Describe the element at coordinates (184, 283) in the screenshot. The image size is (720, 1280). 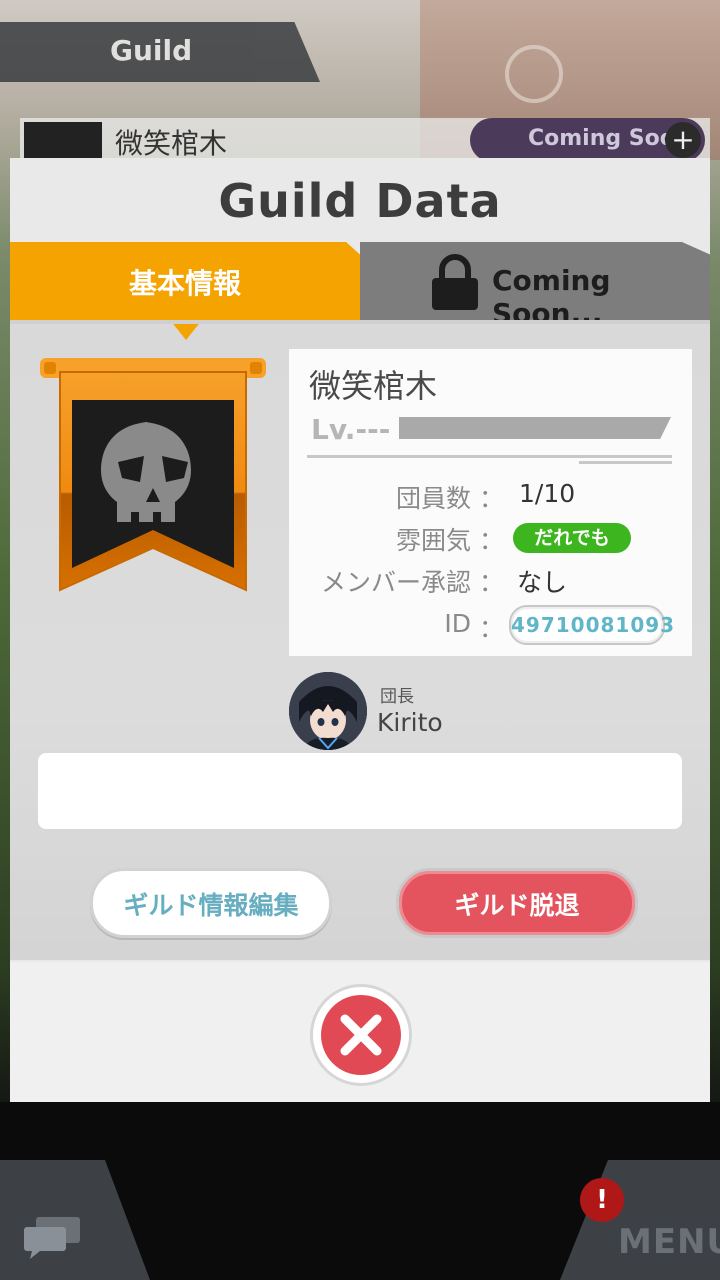
I see `tab-basic-info-label: 基本情報` at that location.